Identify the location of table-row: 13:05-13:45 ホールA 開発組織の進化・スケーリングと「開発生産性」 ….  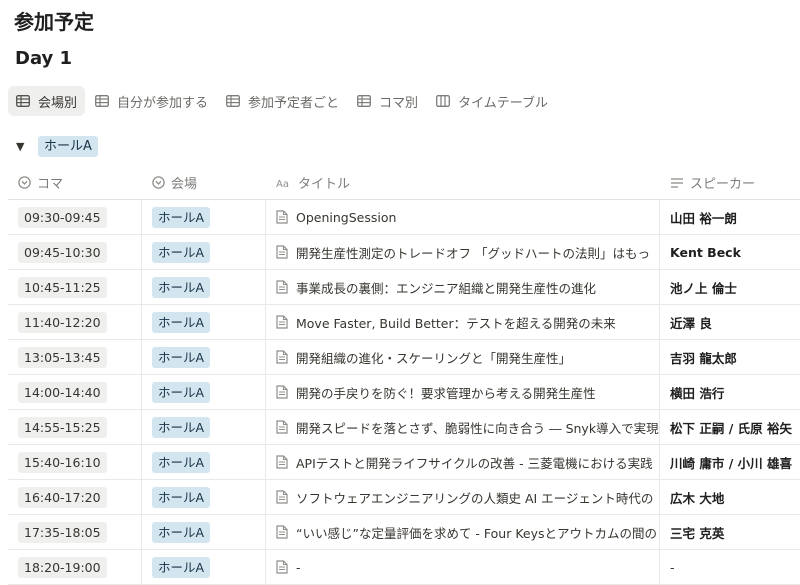
(404, 357).